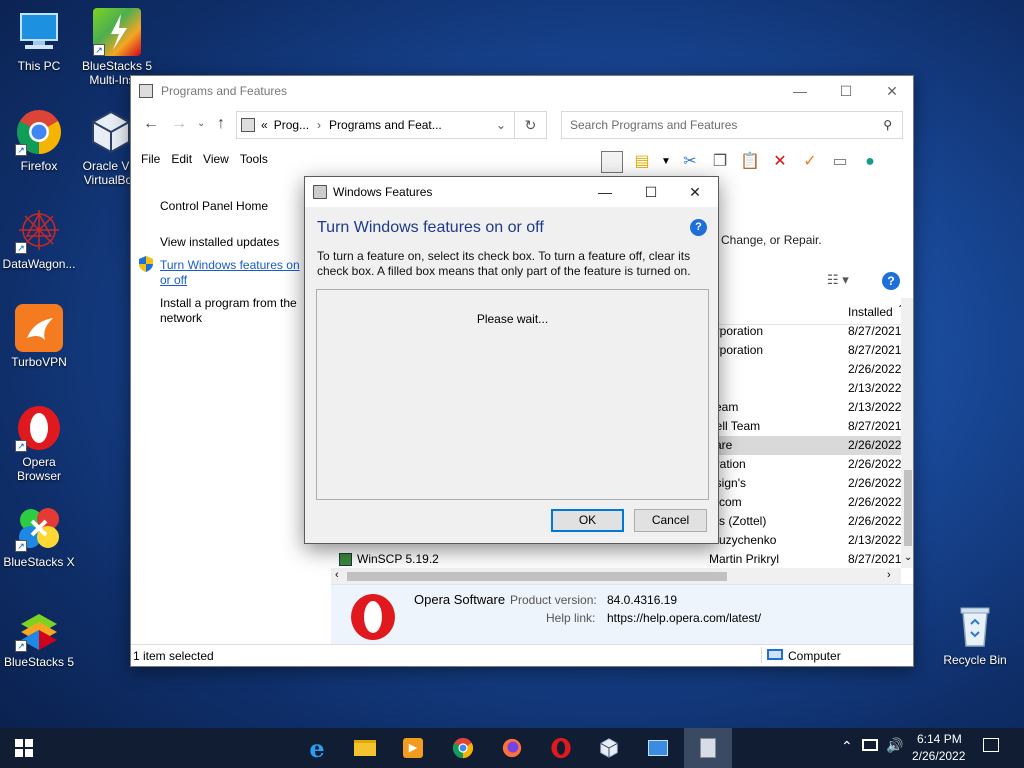 This screenshot has height=768, width=1024. I want to click on network-icon, so click(870, 745).